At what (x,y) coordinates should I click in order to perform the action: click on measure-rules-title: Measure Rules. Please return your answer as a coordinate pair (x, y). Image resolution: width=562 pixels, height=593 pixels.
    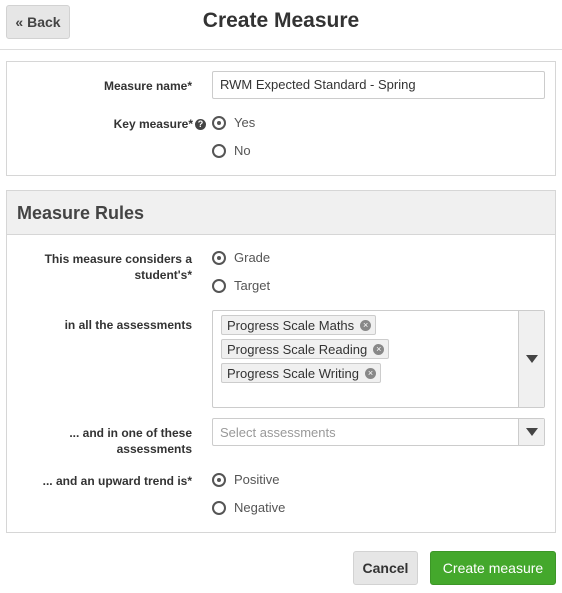
    Looking at the image, I should click on (281, 213).